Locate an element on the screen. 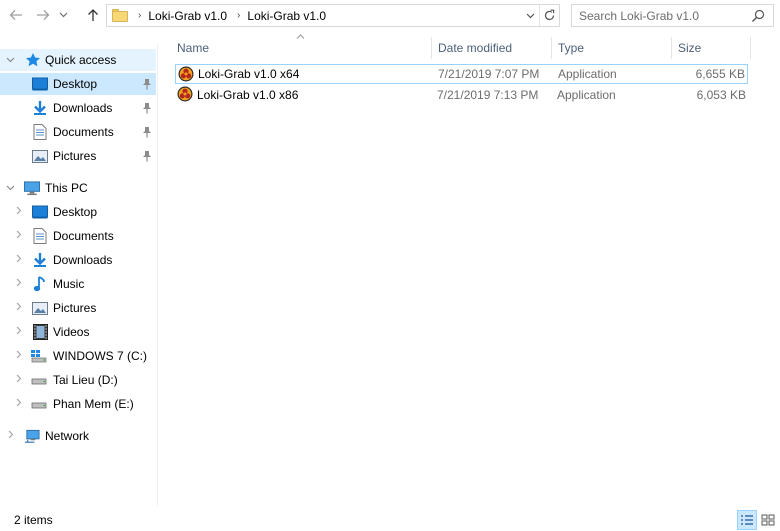 The height and width of the screenshot is (531, 780). folder-icon is located at coordinates (120, 15).